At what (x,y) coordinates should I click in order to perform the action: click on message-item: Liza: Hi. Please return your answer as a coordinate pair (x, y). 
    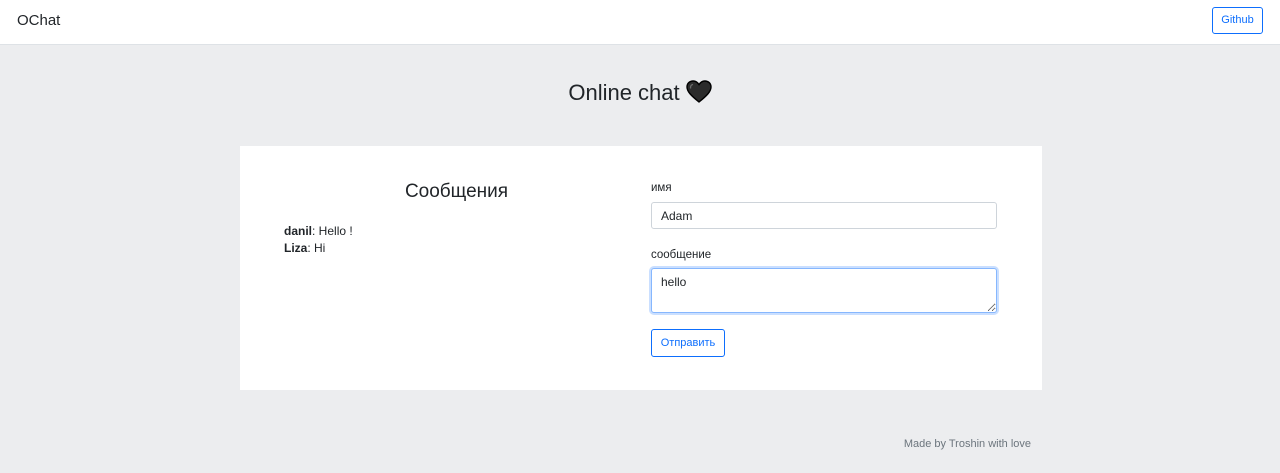
    Looking at the image, I should click on (318, 248).